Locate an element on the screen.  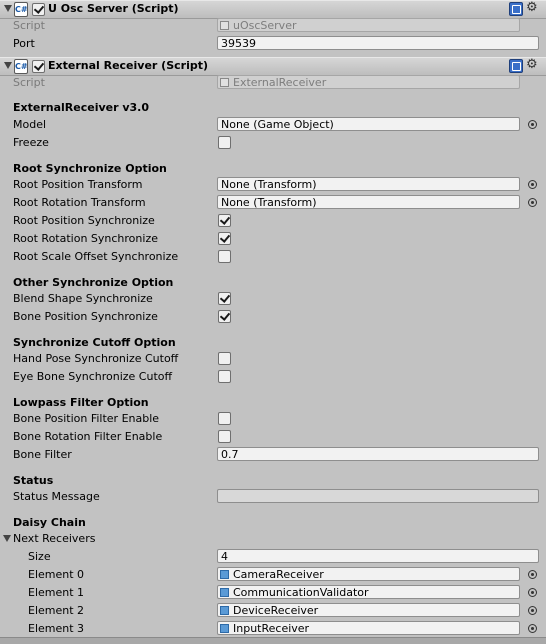
element-value: CommunicationValidator is located at coordinates (301, 592).